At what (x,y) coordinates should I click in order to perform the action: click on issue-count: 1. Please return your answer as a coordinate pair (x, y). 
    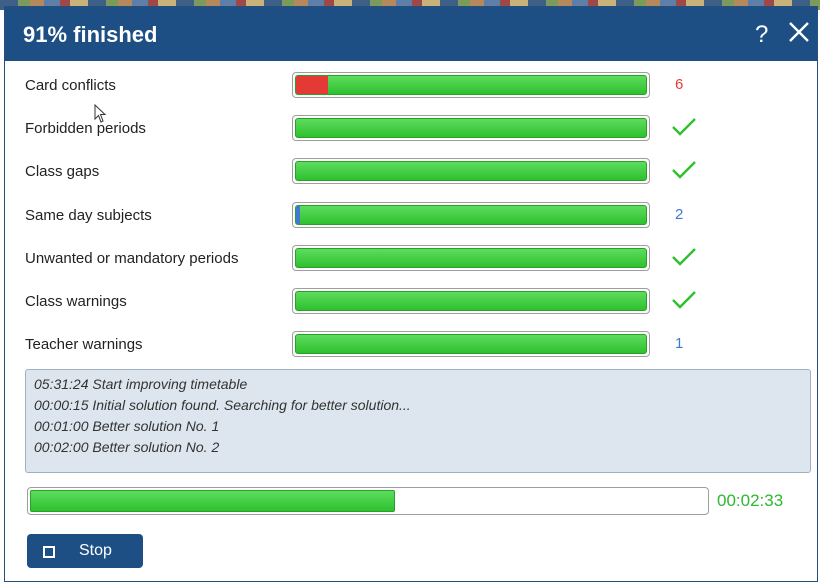
    Looking at the image, I should click on (679, 344).